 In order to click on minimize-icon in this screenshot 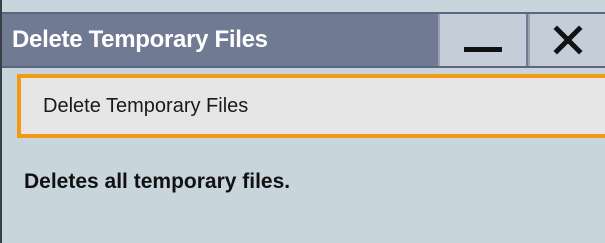, I will do `click(483, 49)`.